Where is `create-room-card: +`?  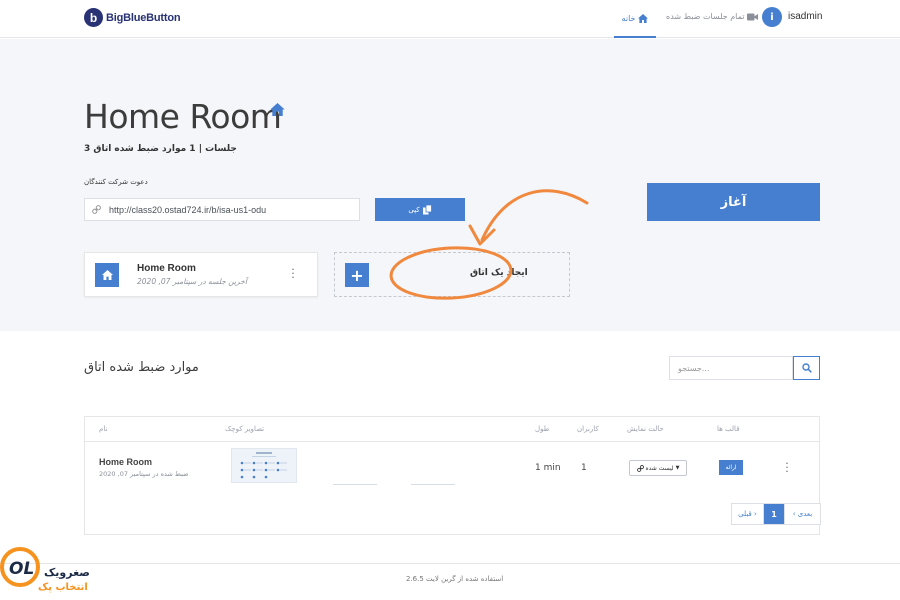
create-room-card: + is located at coordinates (452, 274).